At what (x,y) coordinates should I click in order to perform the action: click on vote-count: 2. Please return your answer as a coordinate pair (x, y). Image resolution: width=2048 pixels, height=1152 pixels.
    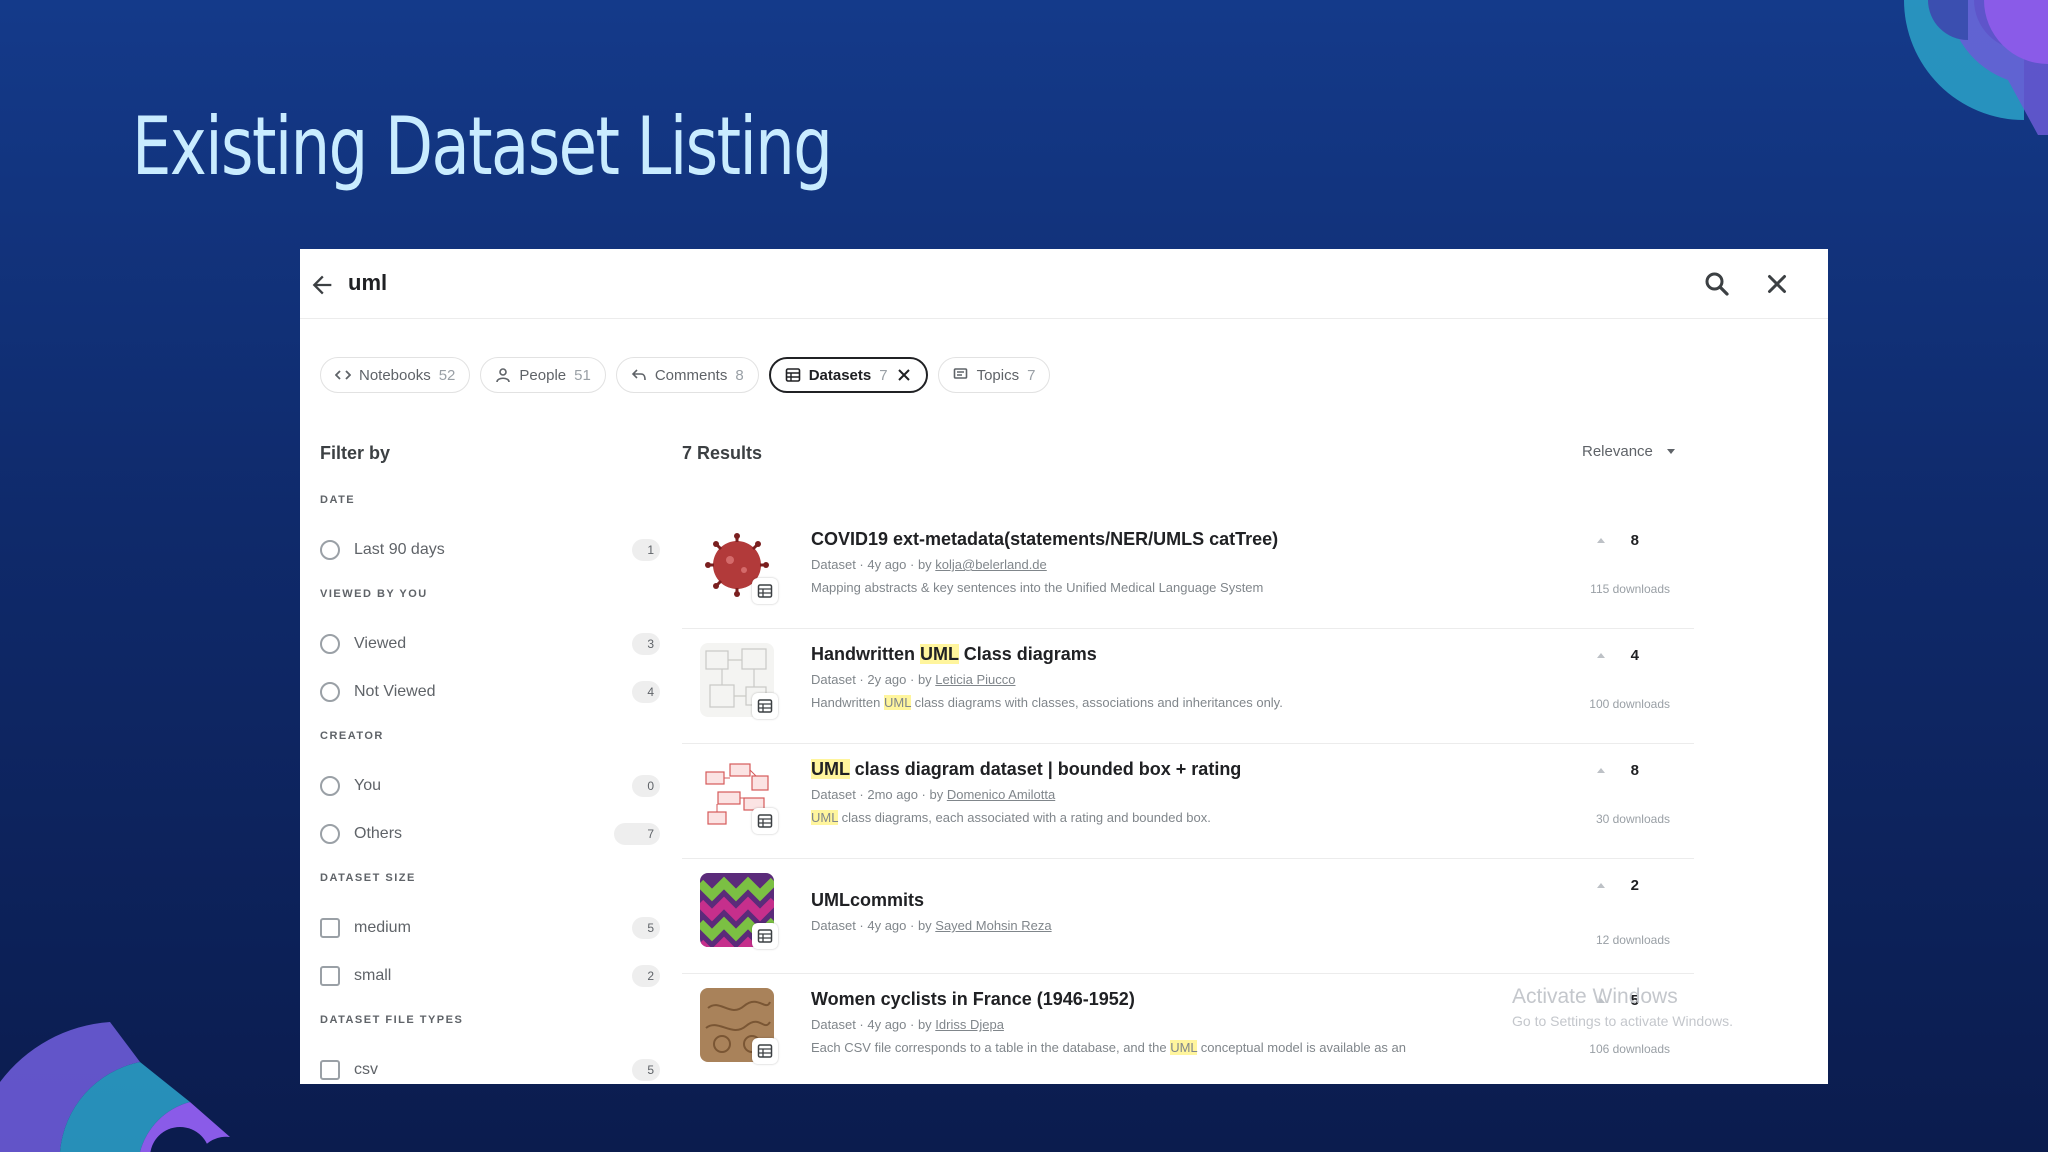
    Looking at the image, I should click on (1634, 885).